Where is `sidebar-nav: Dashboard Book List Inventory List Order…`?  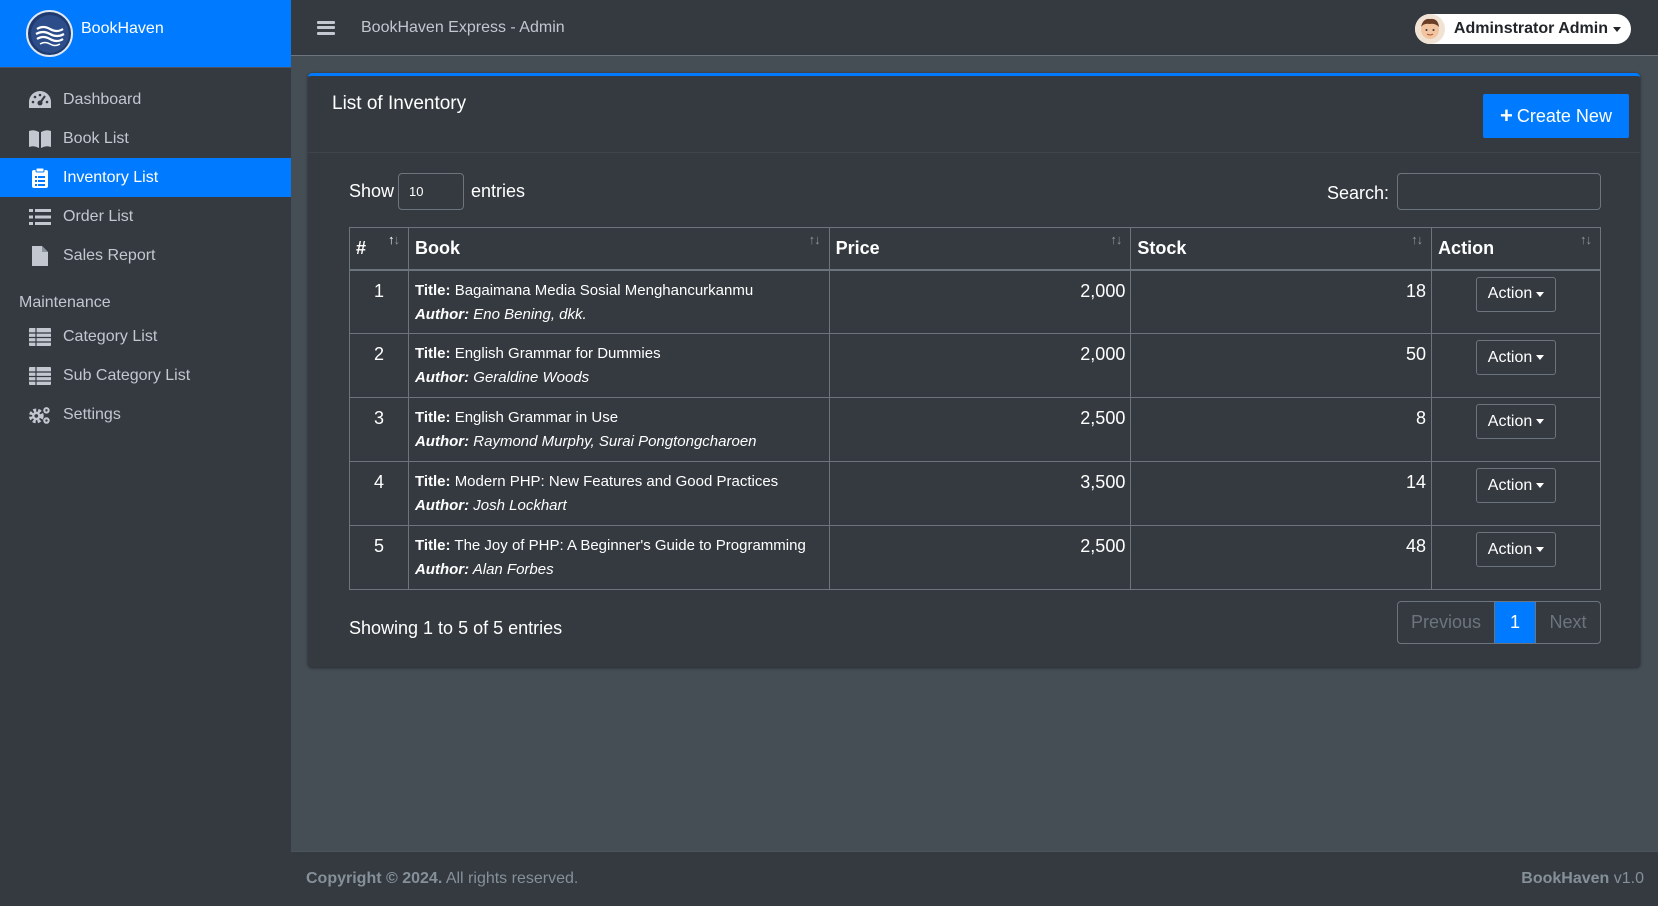
sidebar-nav: Dashboard Book List Inventory List Order… is located at coordinates (145, 257).